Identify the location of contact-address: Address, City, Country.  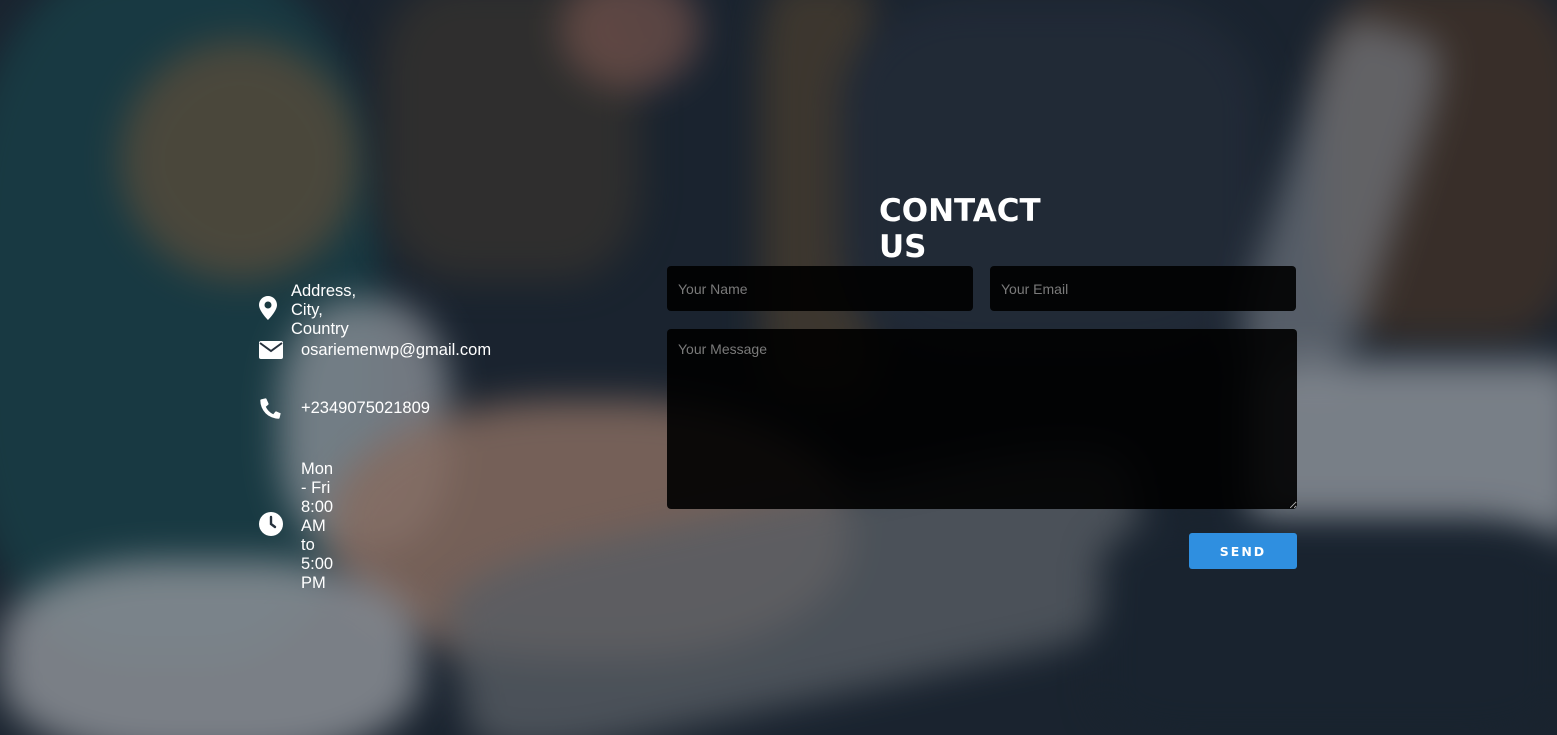
(310, 307).